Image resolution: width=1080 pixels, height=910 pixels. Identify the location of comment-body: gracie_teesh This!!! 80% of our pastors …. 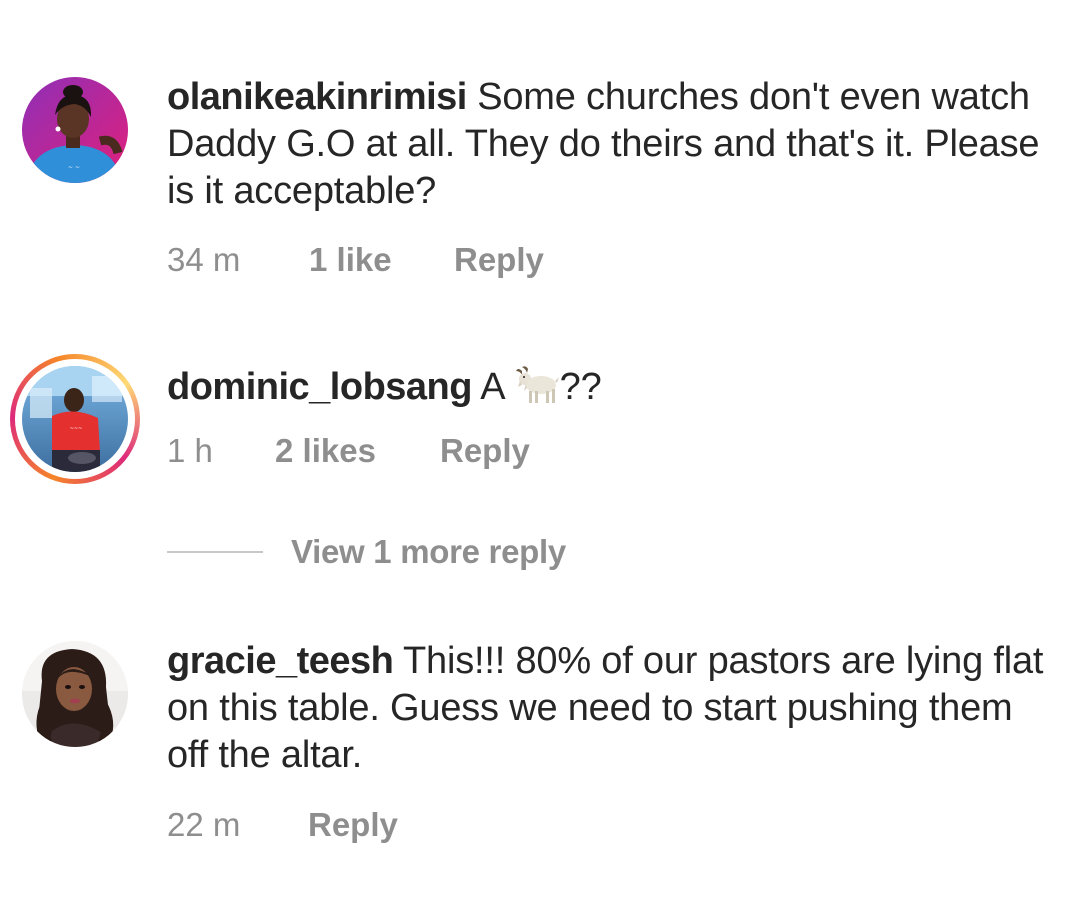
(607, 708).